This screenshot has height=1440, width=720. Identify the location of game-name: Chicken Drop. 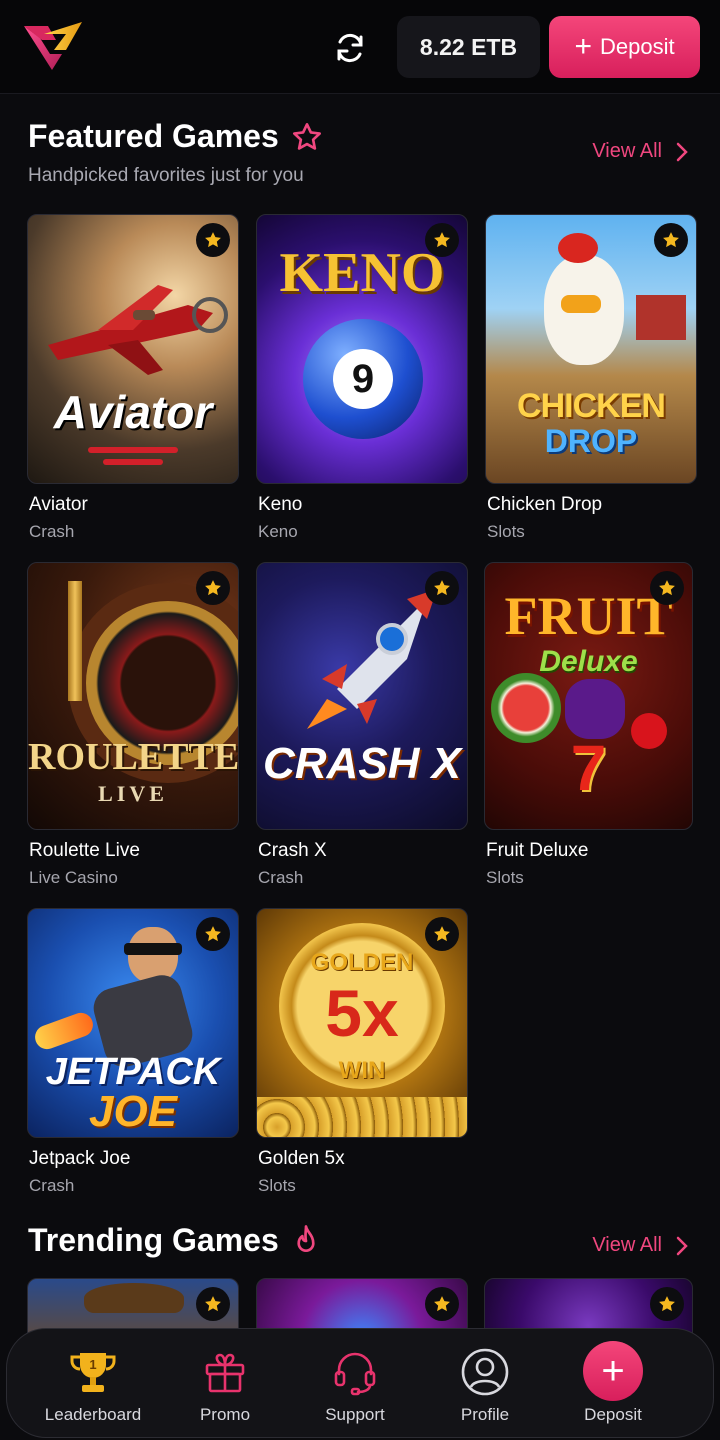
(545, 504).